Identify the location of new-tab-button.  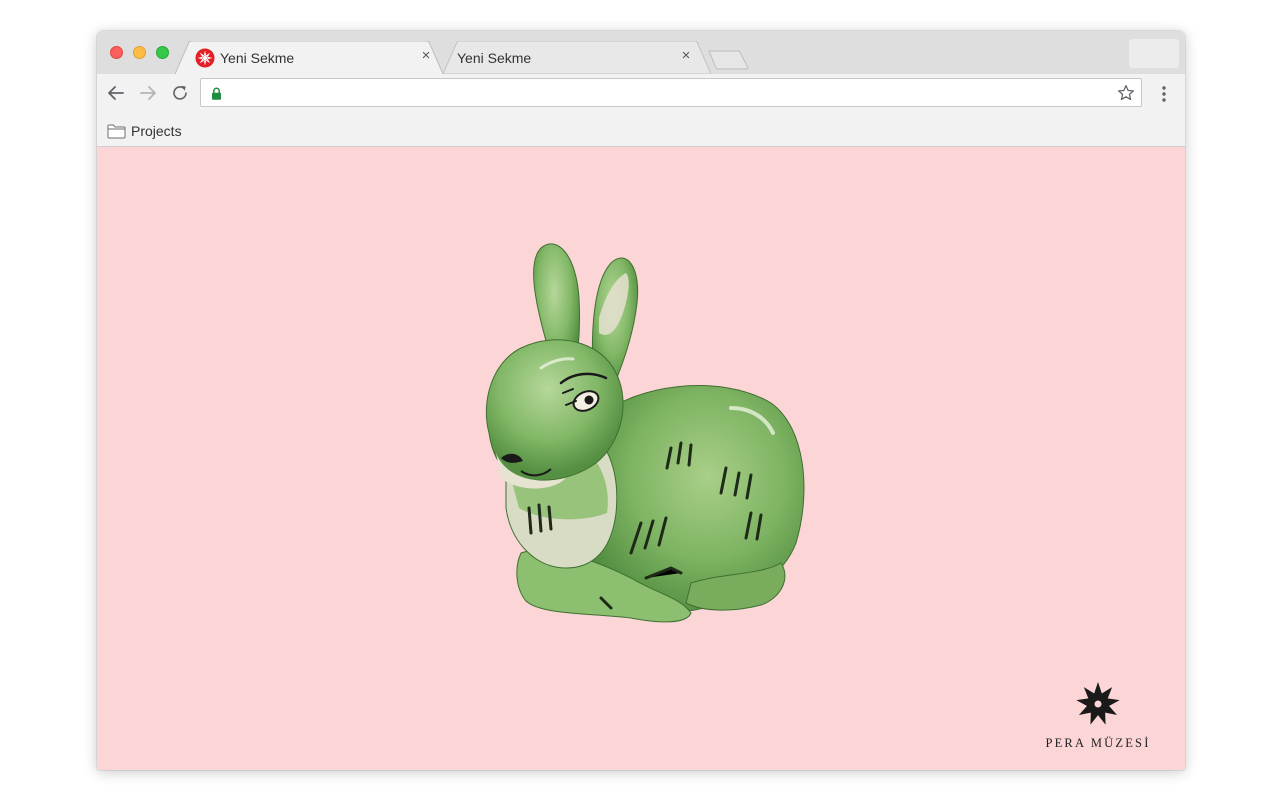
(729, 60).